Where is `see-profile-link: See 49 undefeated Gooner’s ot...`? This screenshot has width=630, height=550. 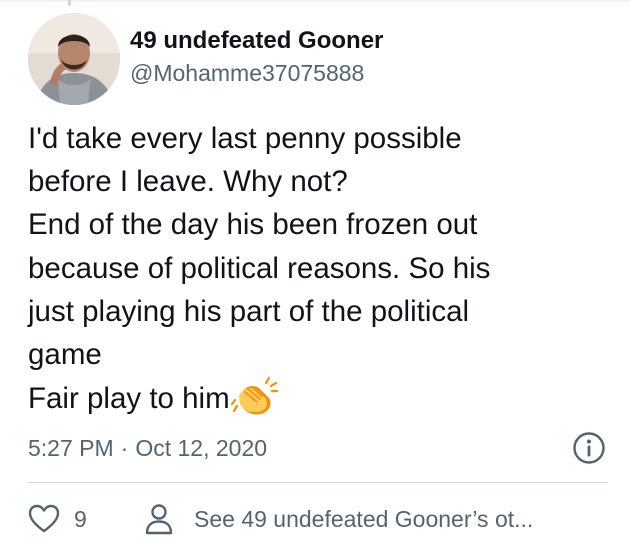
see-profile-link: See 49 undefeated Gooner’s ot... is located at coordinates (338, 519).